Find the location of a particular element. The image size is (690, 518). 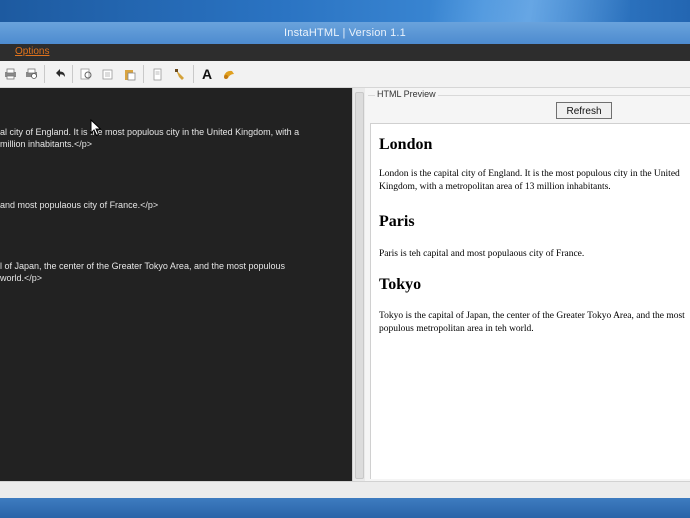

print-icon is located at coordinates (10, 74).